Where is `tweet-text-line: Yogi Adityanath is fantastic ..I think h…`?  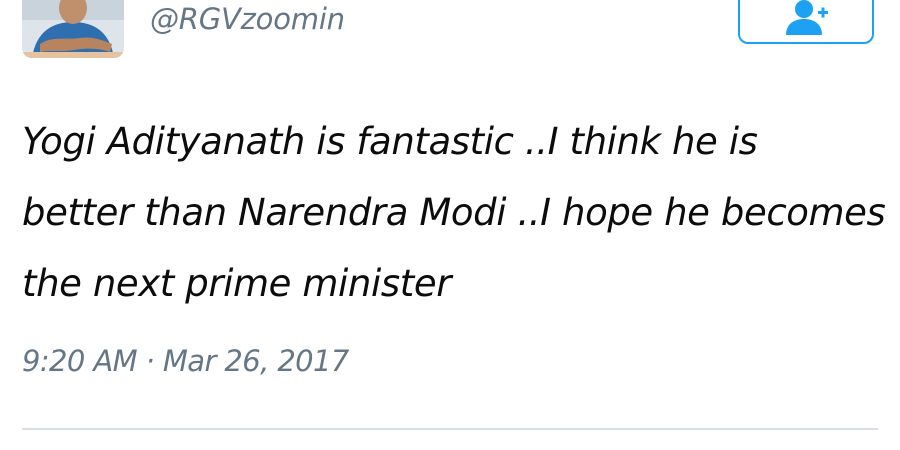
tweet-text-line: Yogi Adityanath is fantastic ..I think h… is located at coordinates (390, 141).